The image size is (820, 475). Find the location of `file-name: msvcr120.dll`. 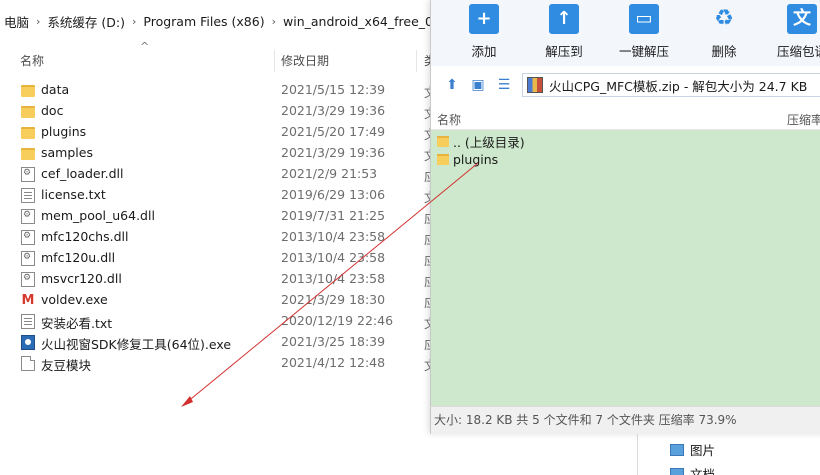

file-name: msvcr120.dll is located at coordinates (81, 278).